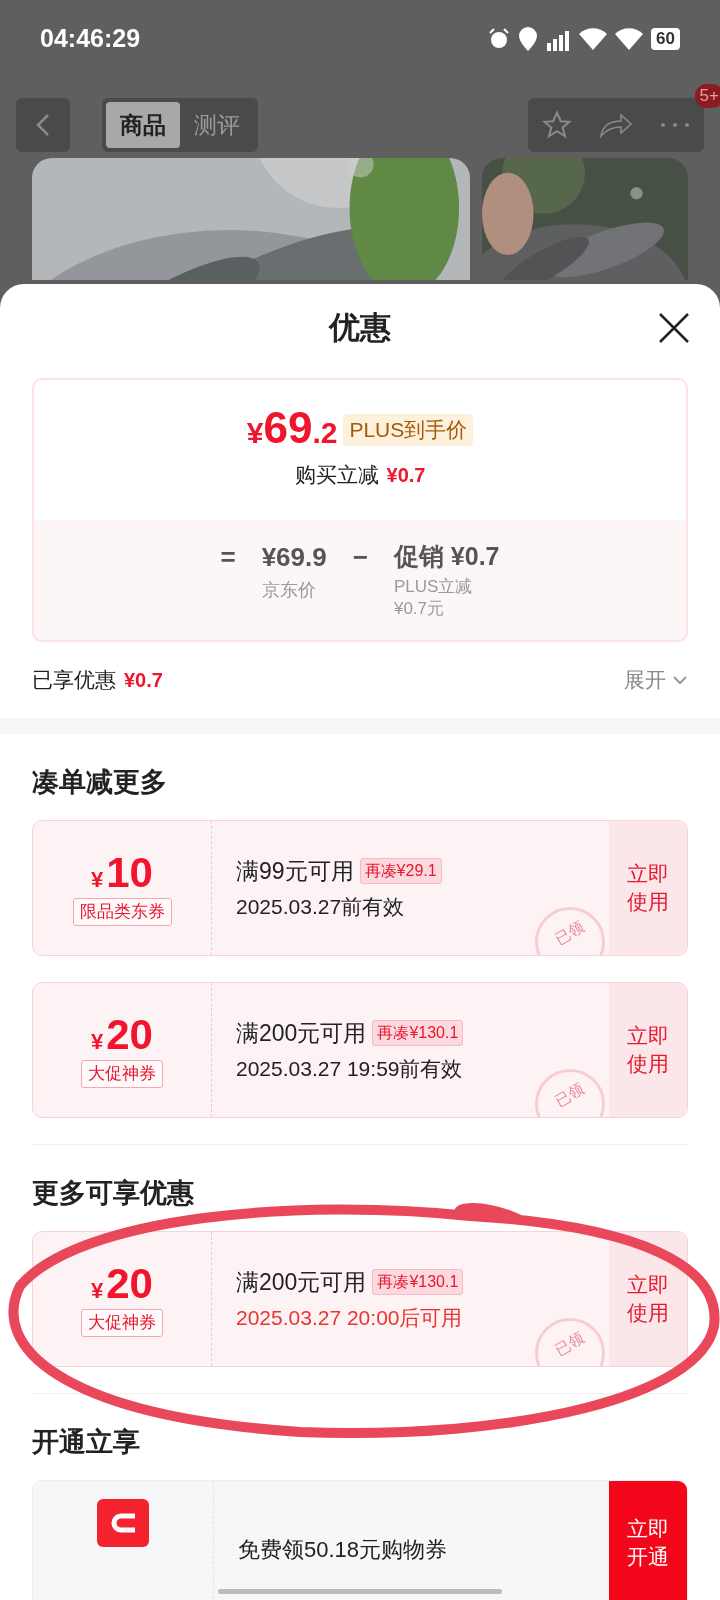 The image size is (720, 1600). What do you see at coordinates (675, 125) in the screenshot?
I see `more-icon` at bounding box center [675, 125].